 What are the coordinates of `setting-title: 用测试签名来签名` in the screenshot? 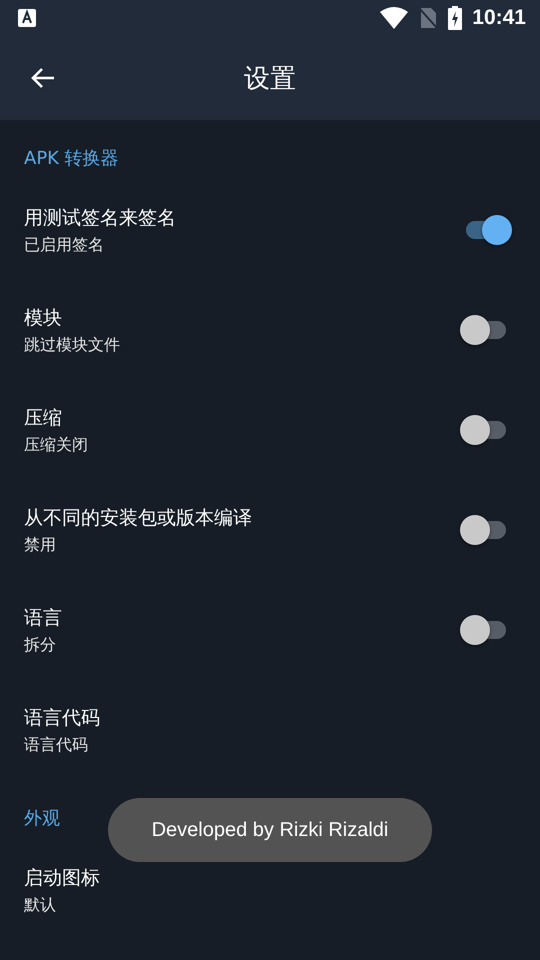 It's located at (100, 218).